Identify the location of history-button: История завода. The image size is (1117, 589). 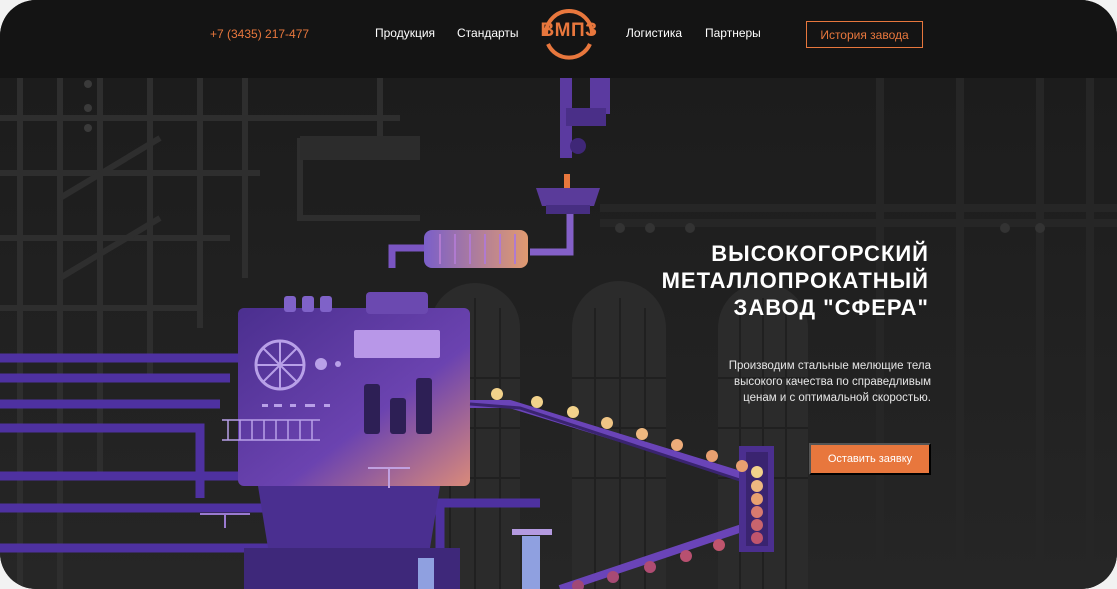
(864, 34).